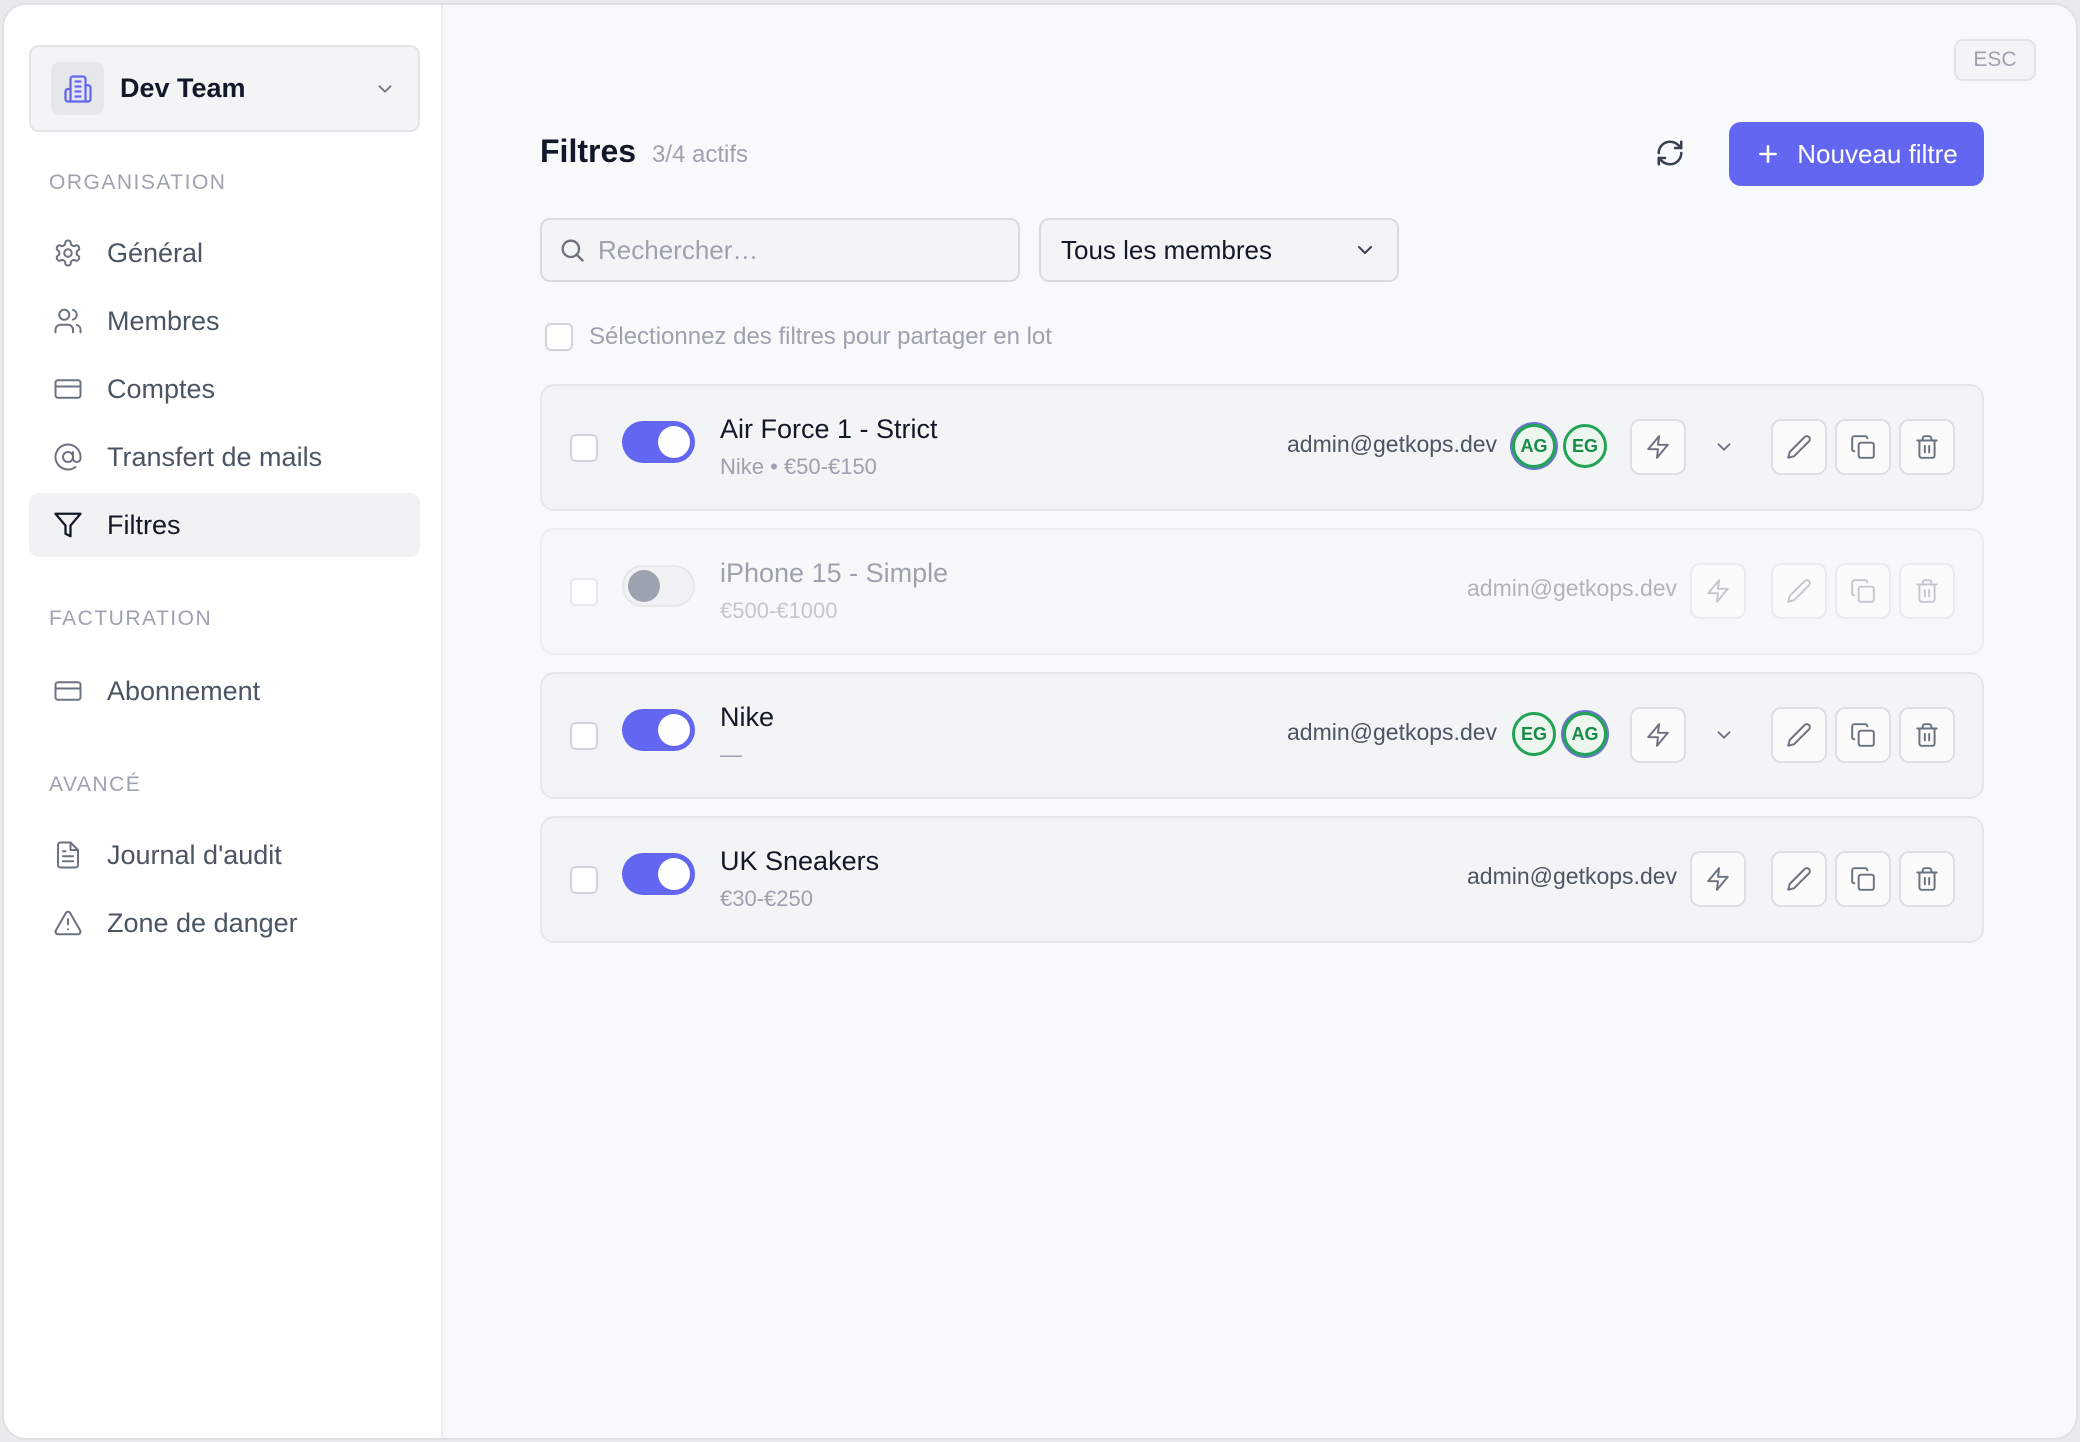 Image resolution: width=2080 pixels, height=1442 pixels. I want to click on sidebar-item-filtres: Filtres, so click(224, 525).